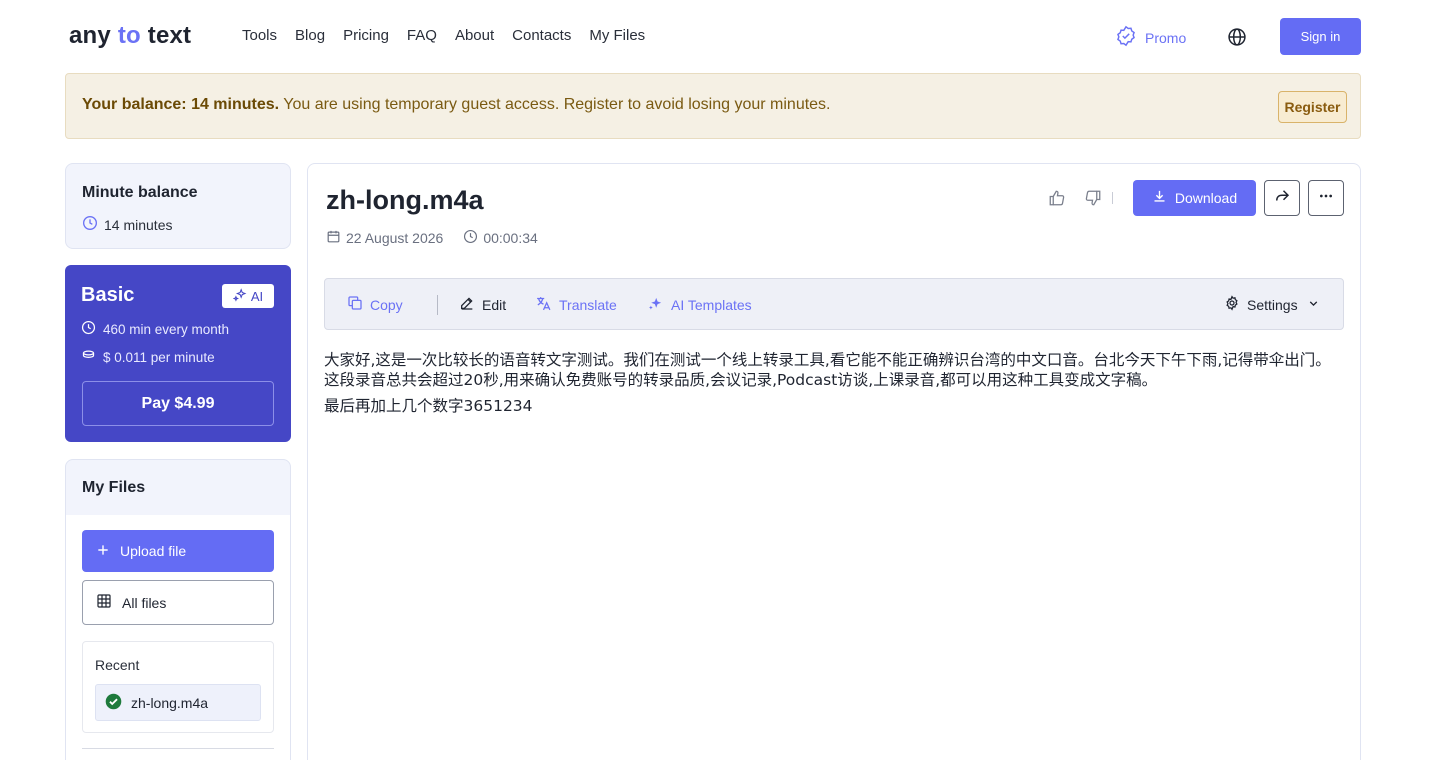 The width and height of the screenshot is (1440, 760). What do you see at coordinates (395, 238) in the screenshot?
I see `file-date-text: 22 August 2026` at bounding box center [395, 238].